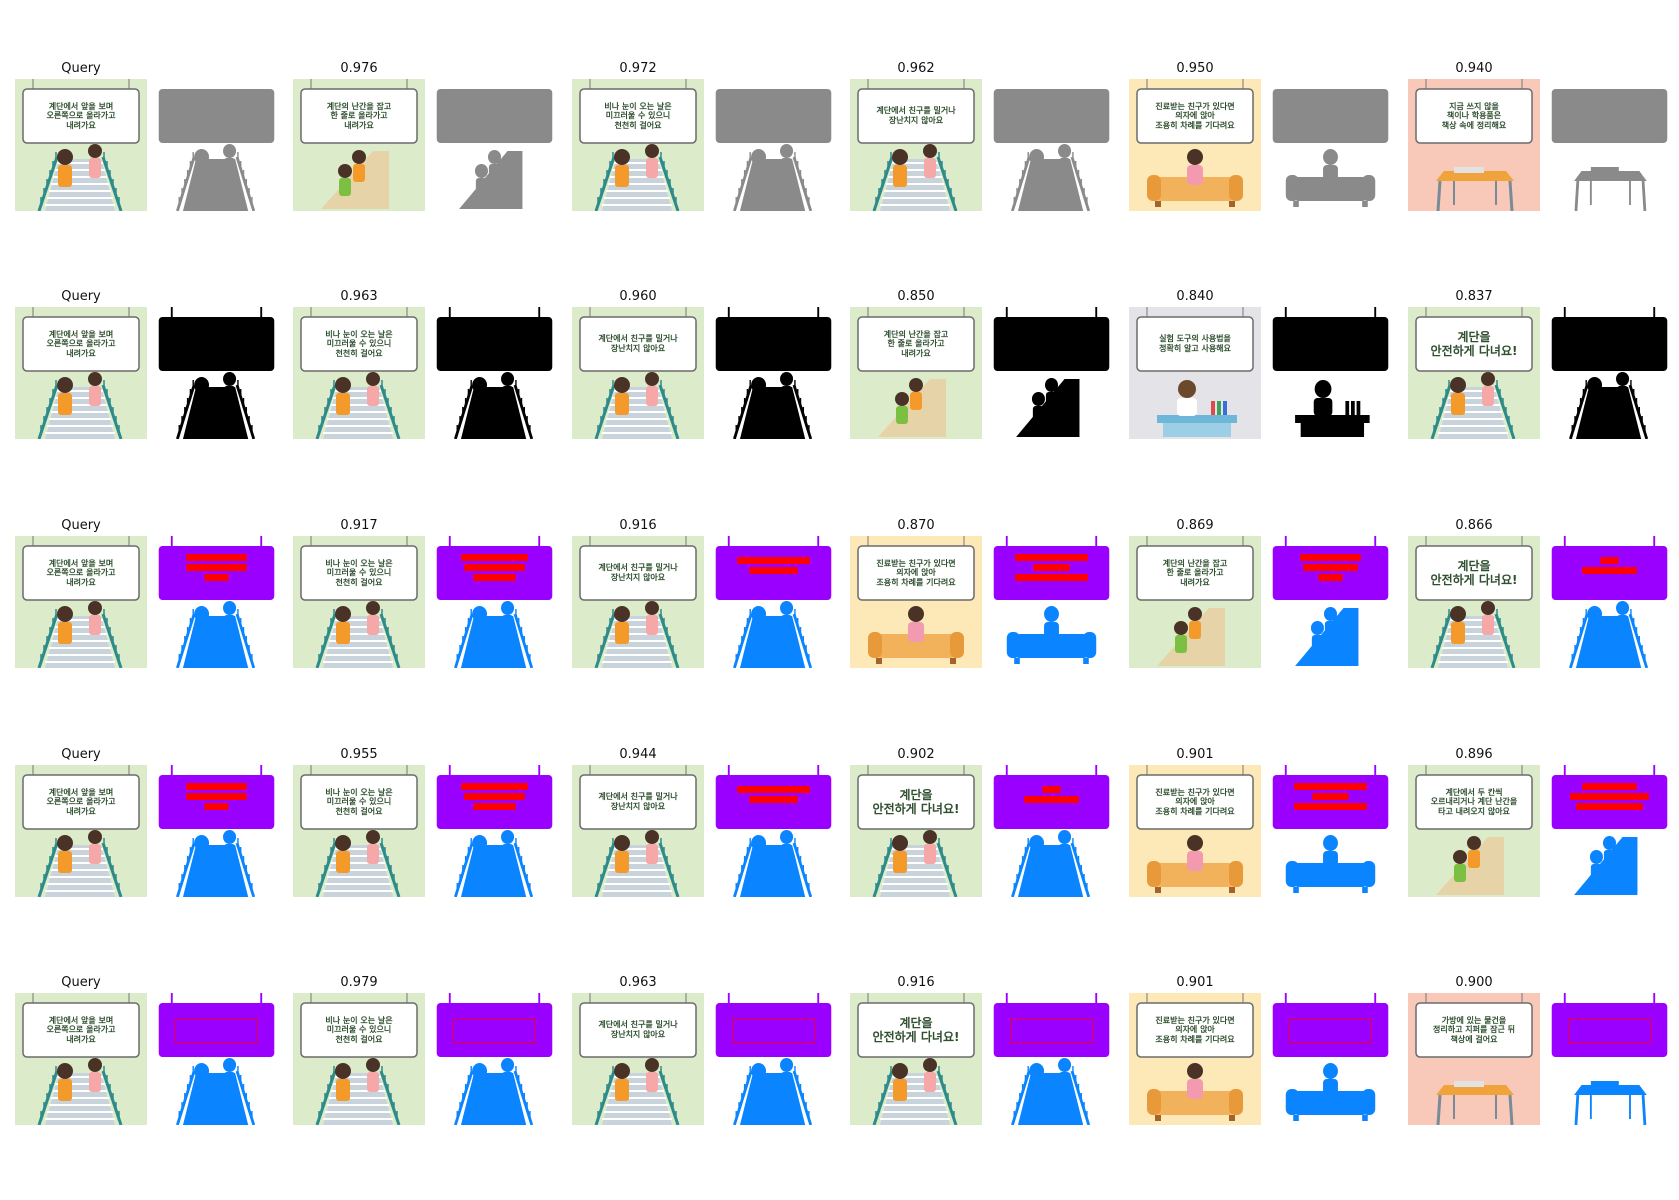 Image resolution: width=1679 pixels, height=1200 pixels. Describe the element at coordinates (1474, 754) in the screenshot. I see `similarity-score: 0.896` at that location.